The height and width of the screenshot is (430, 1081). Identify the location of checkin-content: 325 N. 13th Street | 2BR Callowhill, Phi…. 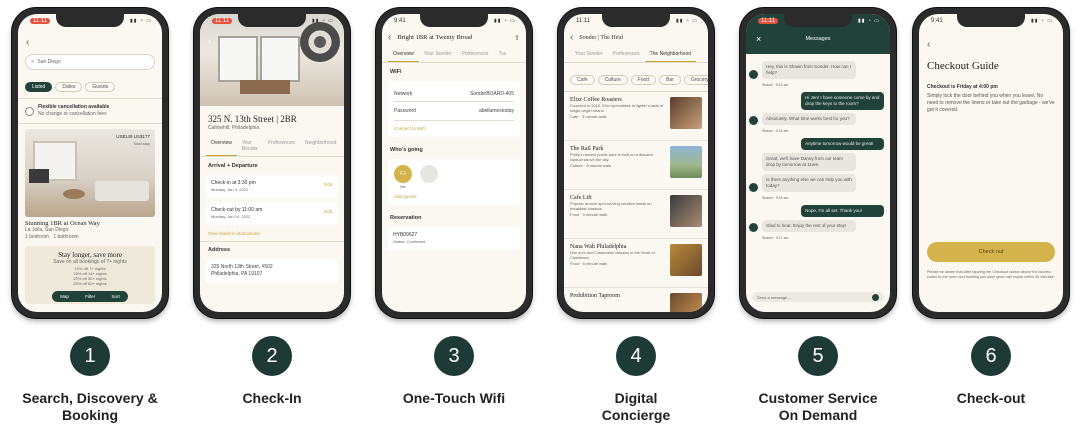
(272, 198).